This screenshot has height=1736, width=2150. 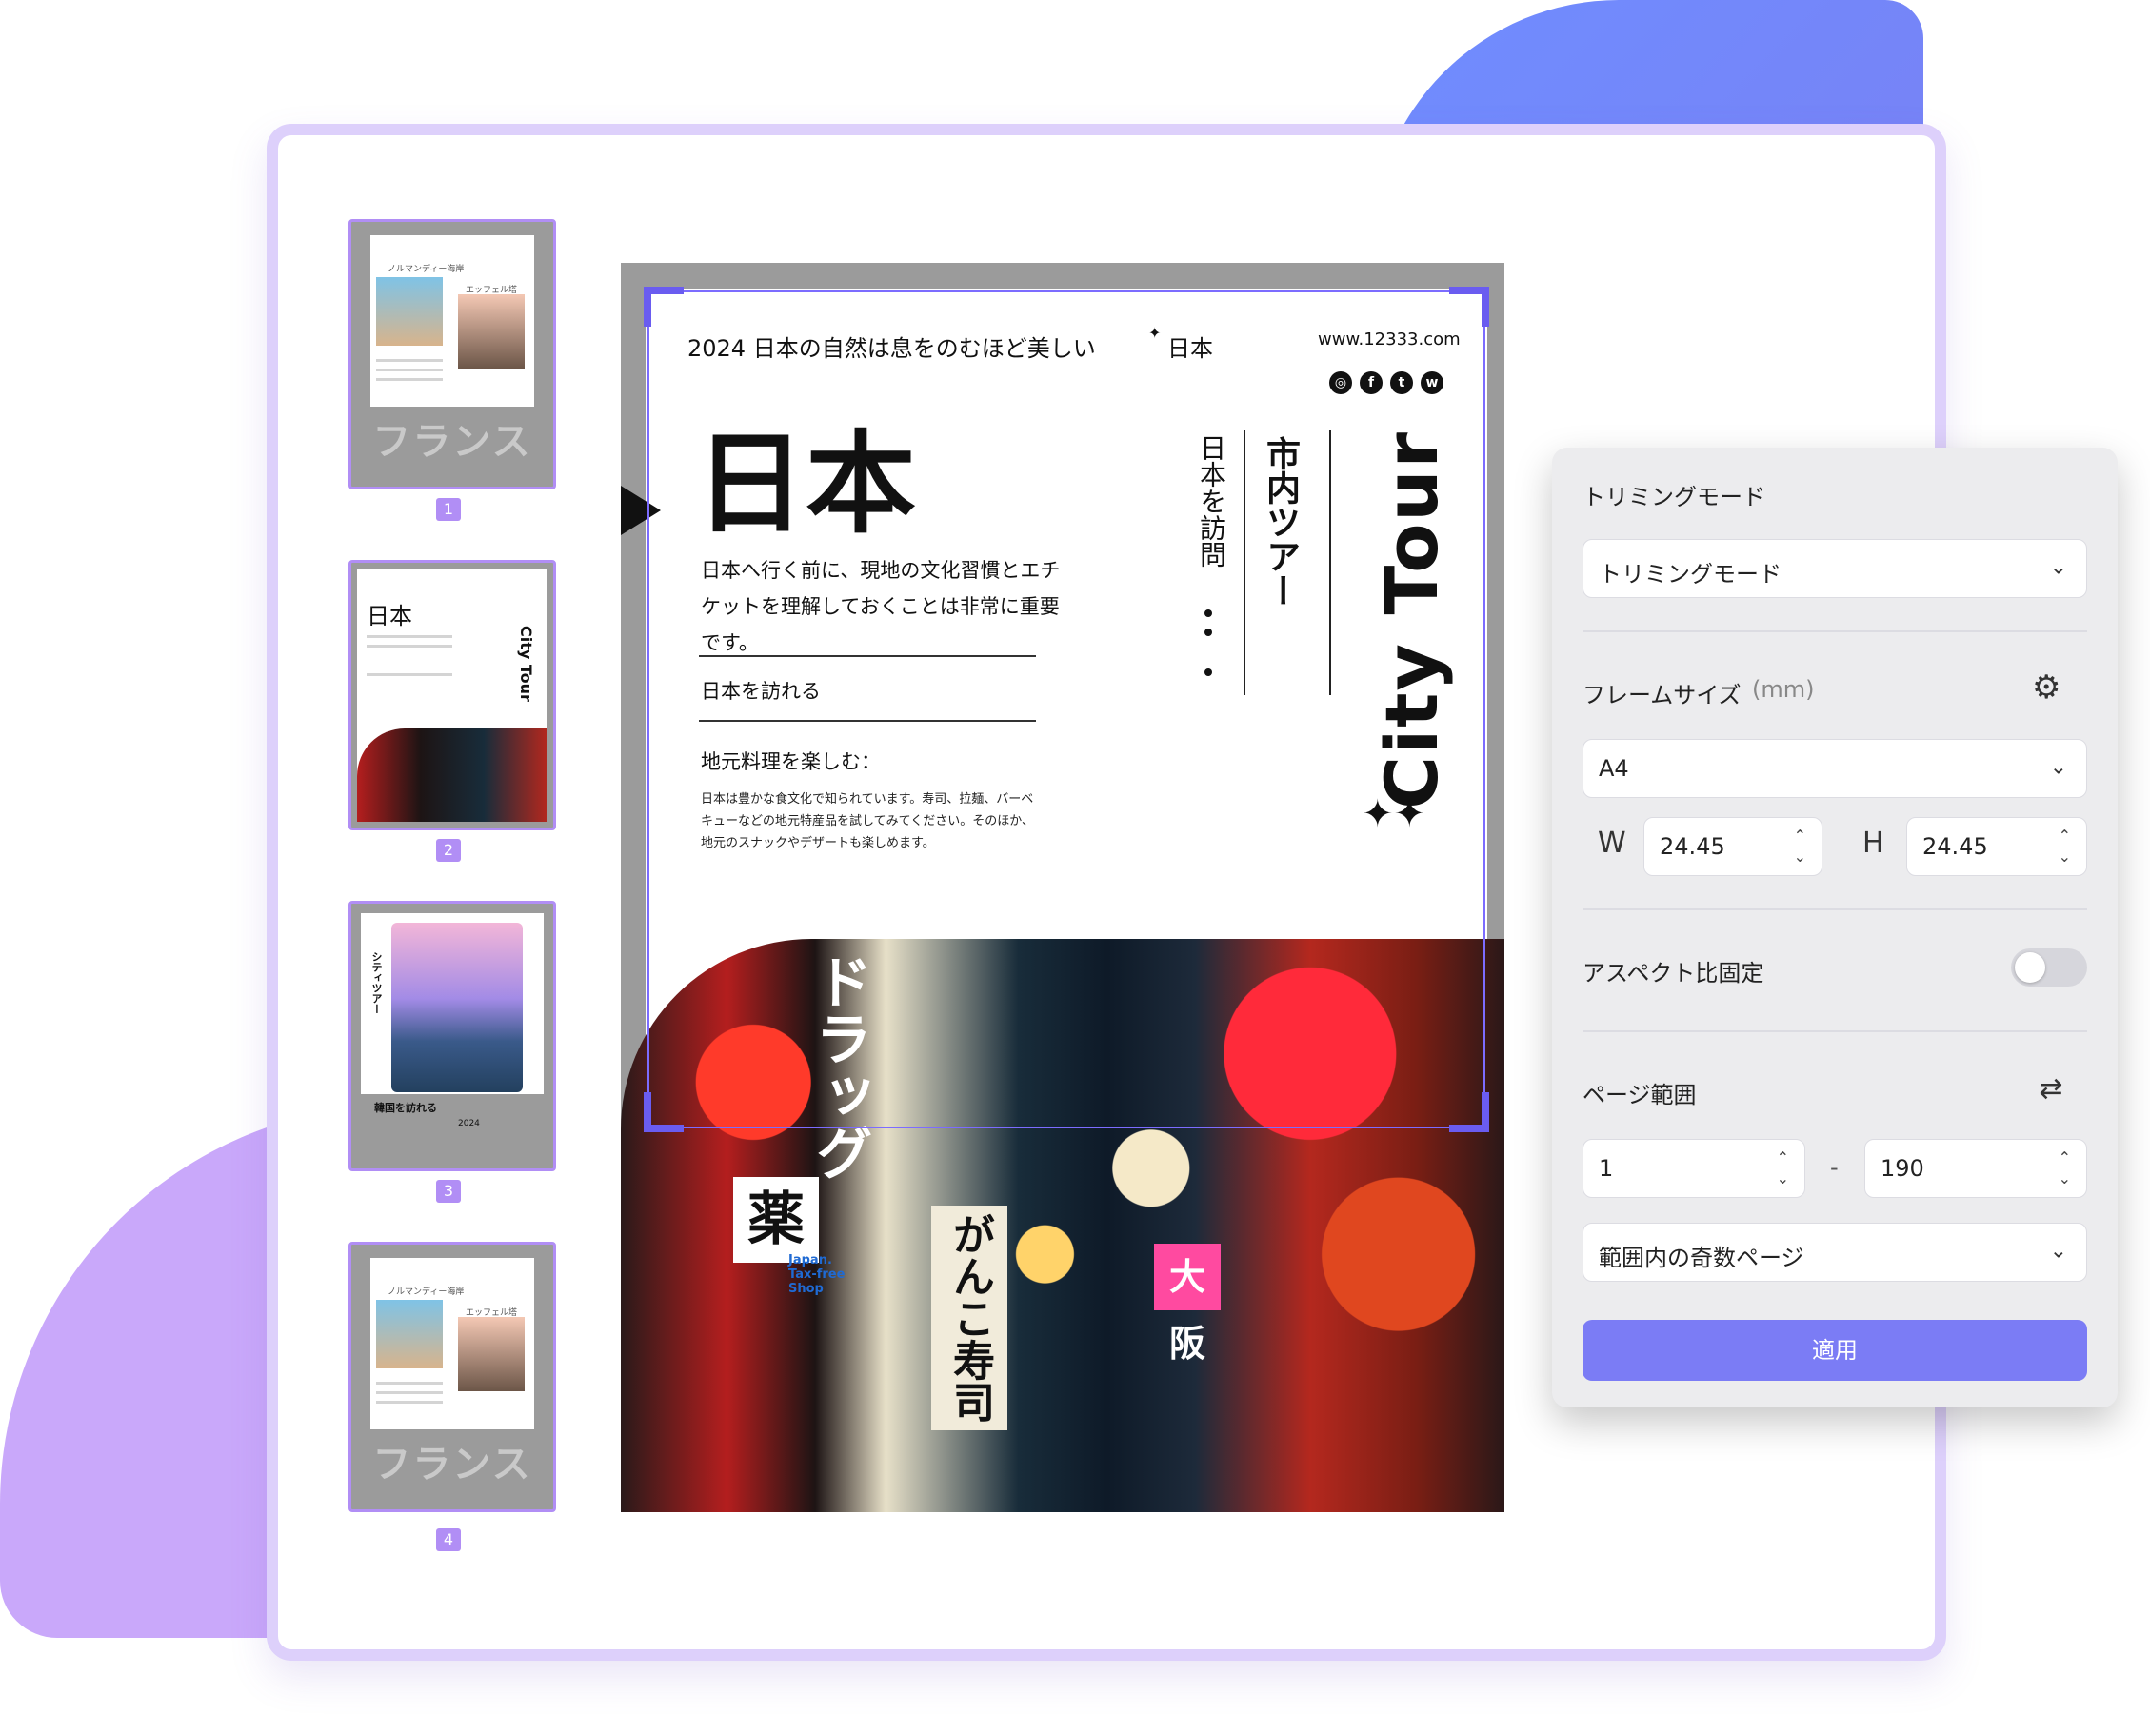 What do you see at coordinates (457, 1007) in the screenshot?
I see `thumb-photo-seoul` at bounding box center [457, 1007].